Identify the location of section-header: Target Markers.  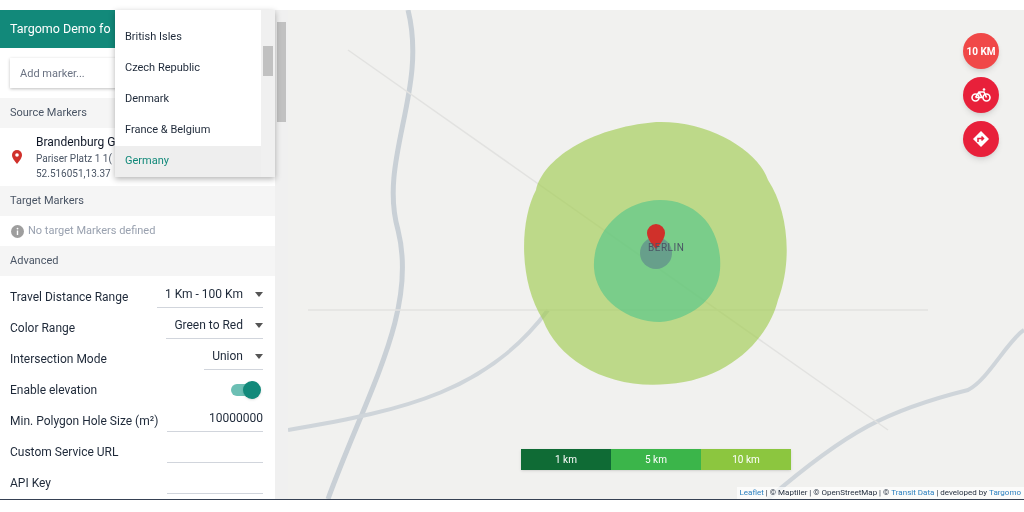
(137, 201).